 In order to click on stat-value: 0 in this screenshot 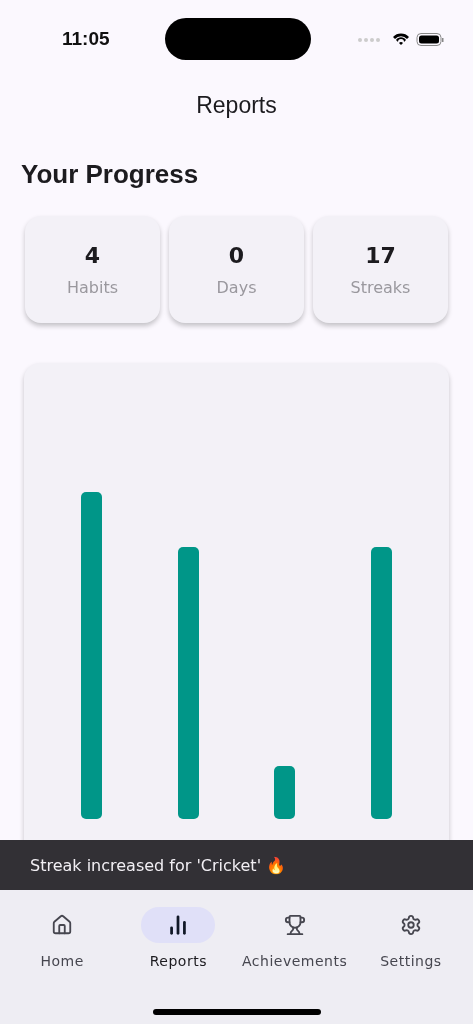, I will do `click(236, 255)`.